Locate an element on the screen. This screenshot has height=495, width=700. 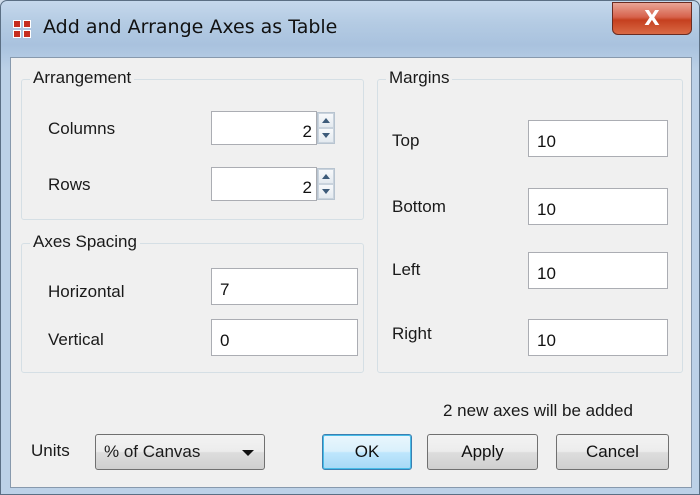
rows-spinner is located at coordinates (326, 184).